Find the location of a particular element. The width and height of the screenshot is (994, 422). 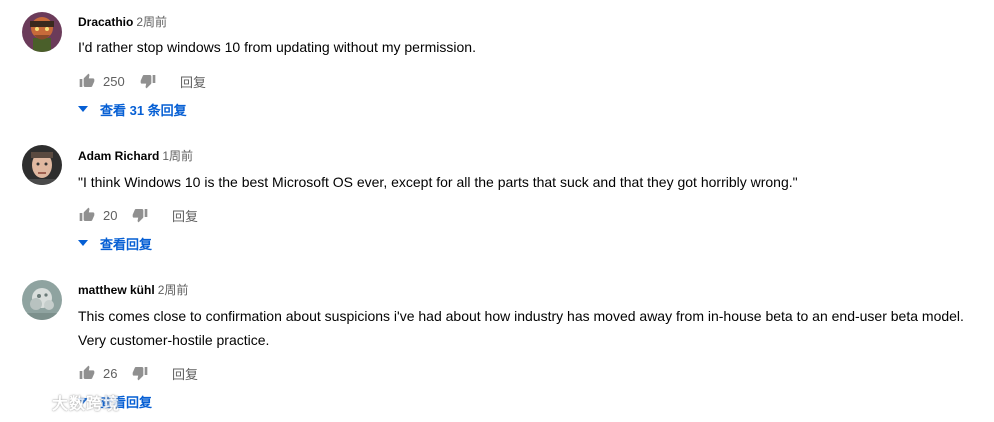

view-replies-label: 查看 31 条回复 is located at coordinates (143, 110).